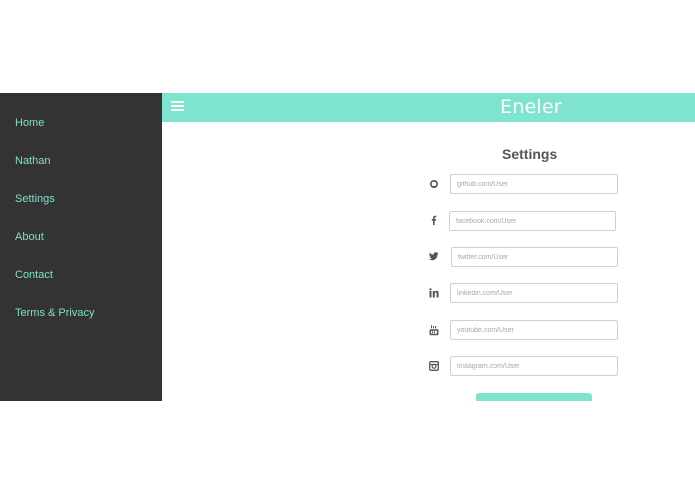 This screenshot has height=494, width=695. Describe the element at coordinates (434, 330) in the screenshot. I see `youtube-icon` at that location.